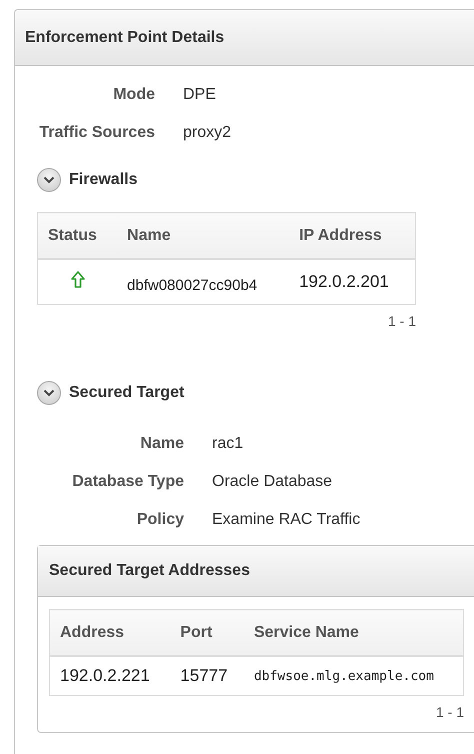 This screenshot has height=754, width=474. What do you see at coordinates (103, 180) in the screenshot?
I see `section-title: Firewalls` at bounding box center [103, 180].